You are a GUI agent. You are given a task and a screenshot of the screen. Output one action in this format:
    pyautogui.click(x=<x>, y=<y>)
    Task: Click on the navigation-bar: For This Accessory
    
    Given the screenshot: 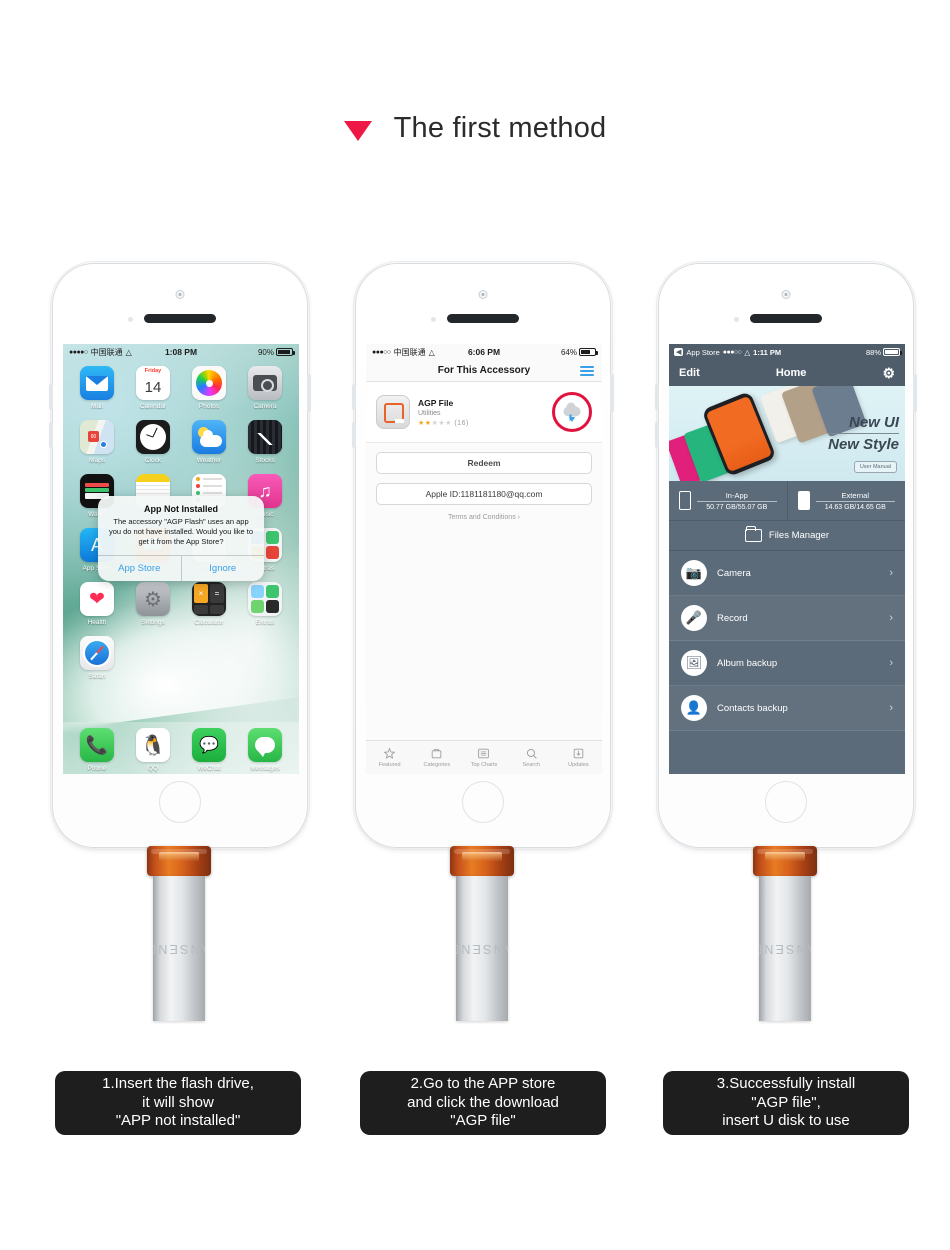 What is the action you would take?
    pyautogui.click(x=484, y=371)
    